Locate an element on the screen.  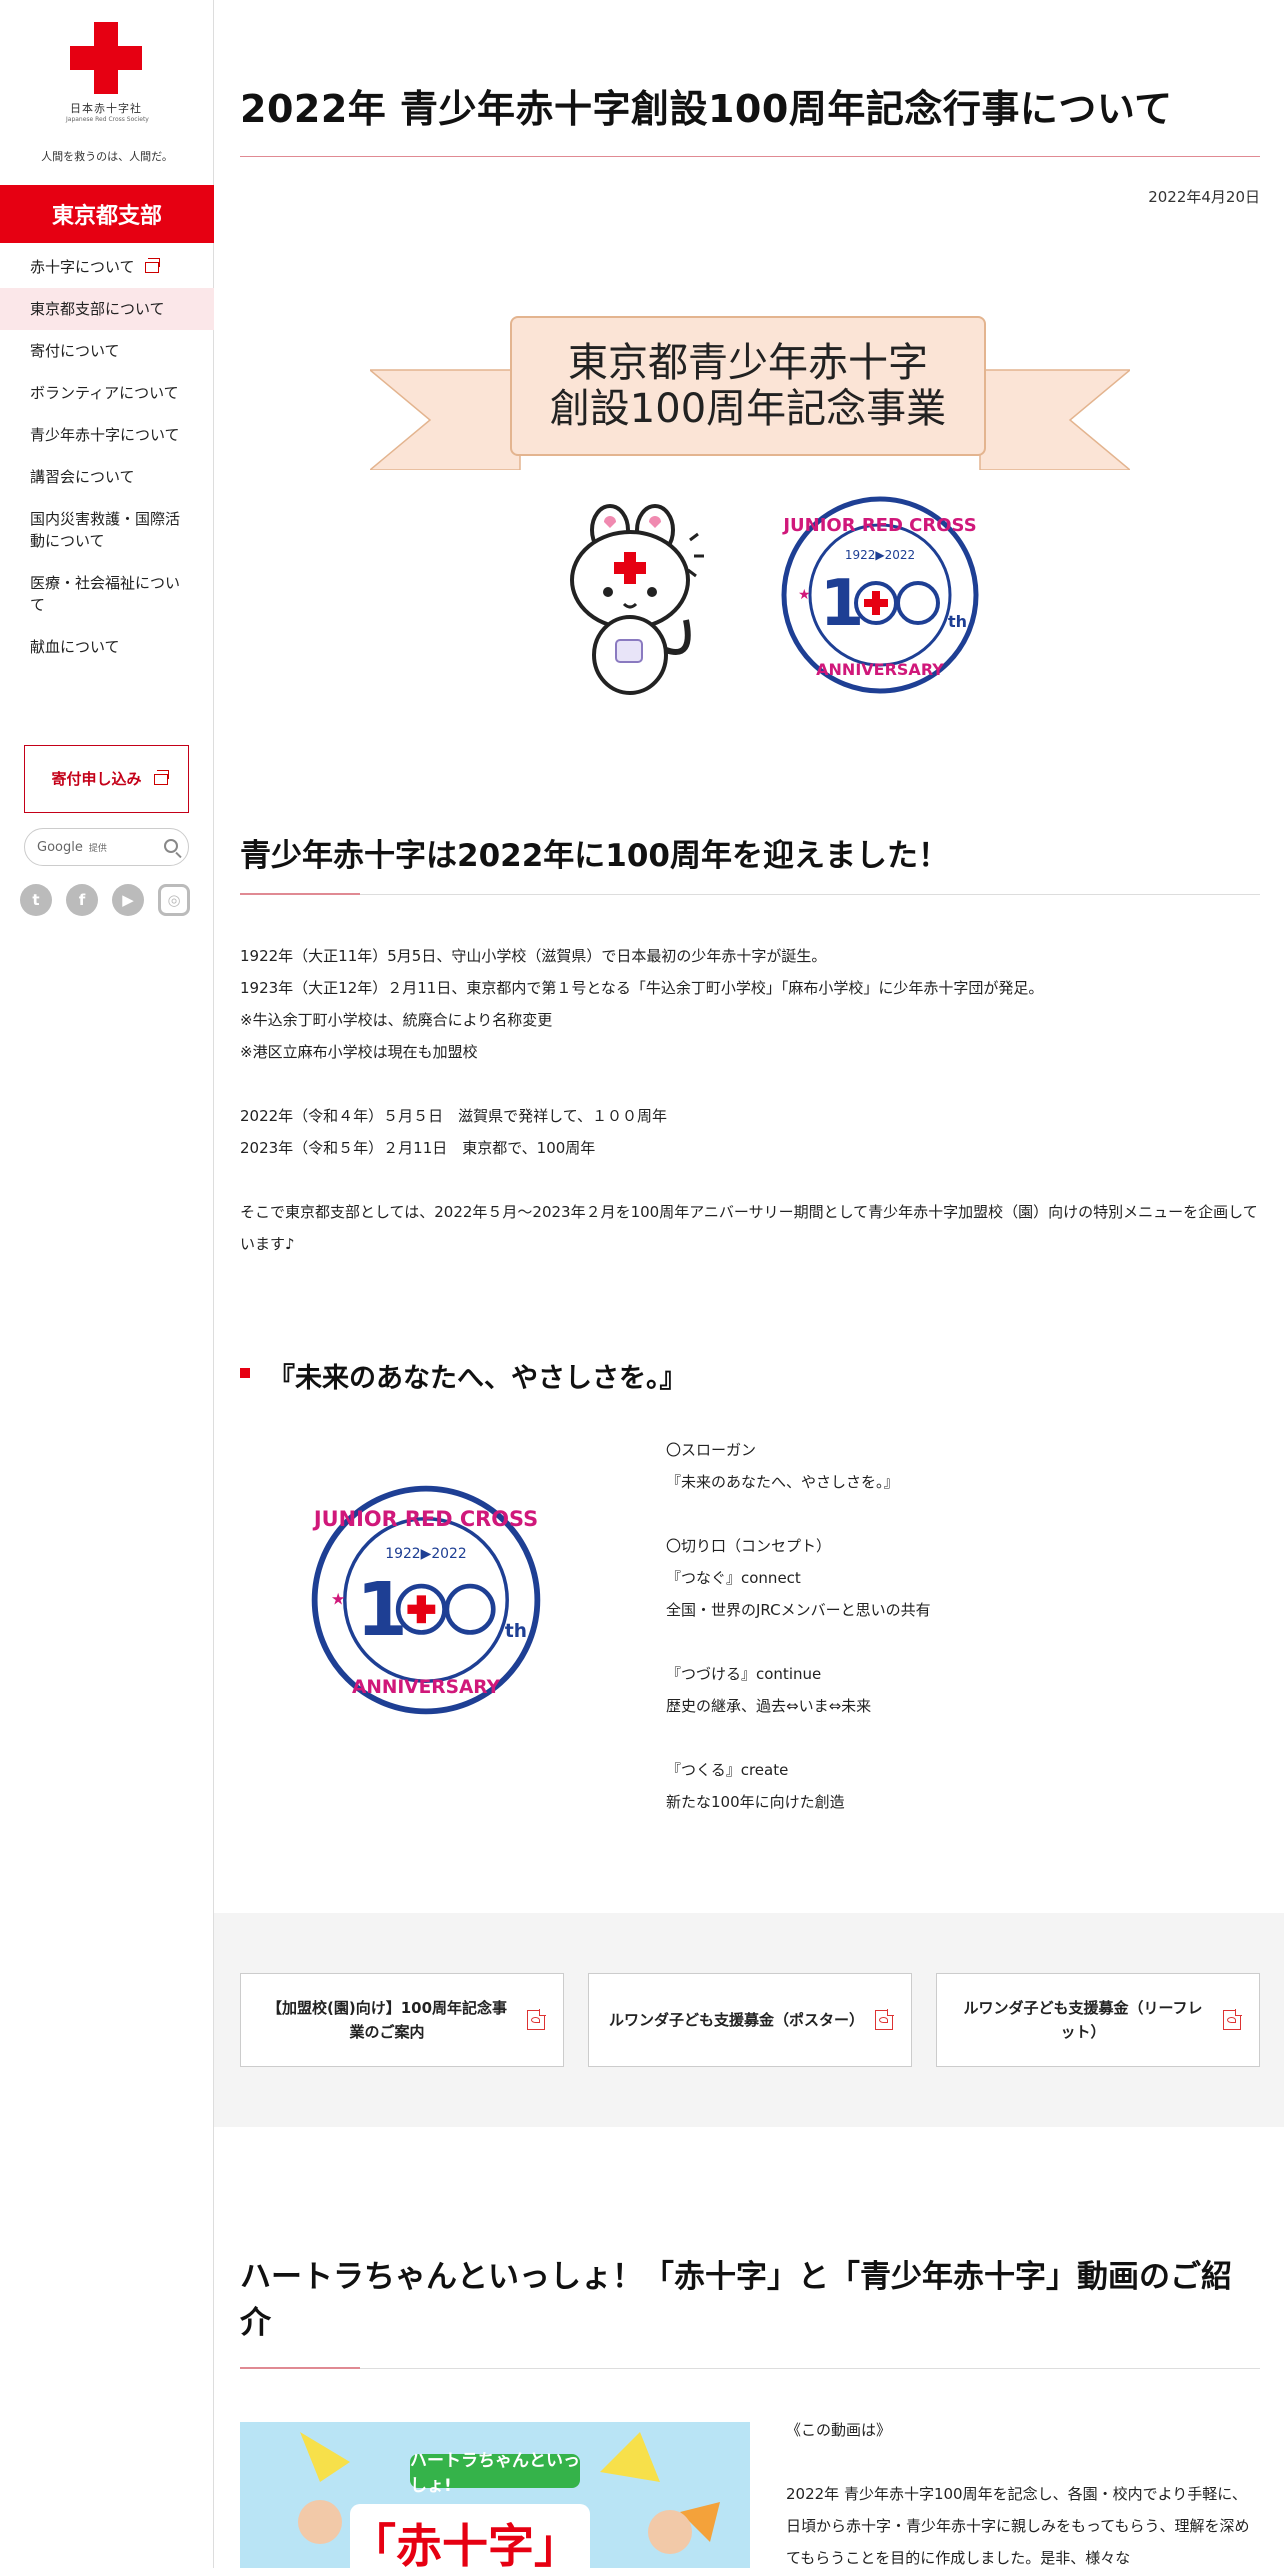
search-input: Google 提供 is located at coordinates (106, 847).